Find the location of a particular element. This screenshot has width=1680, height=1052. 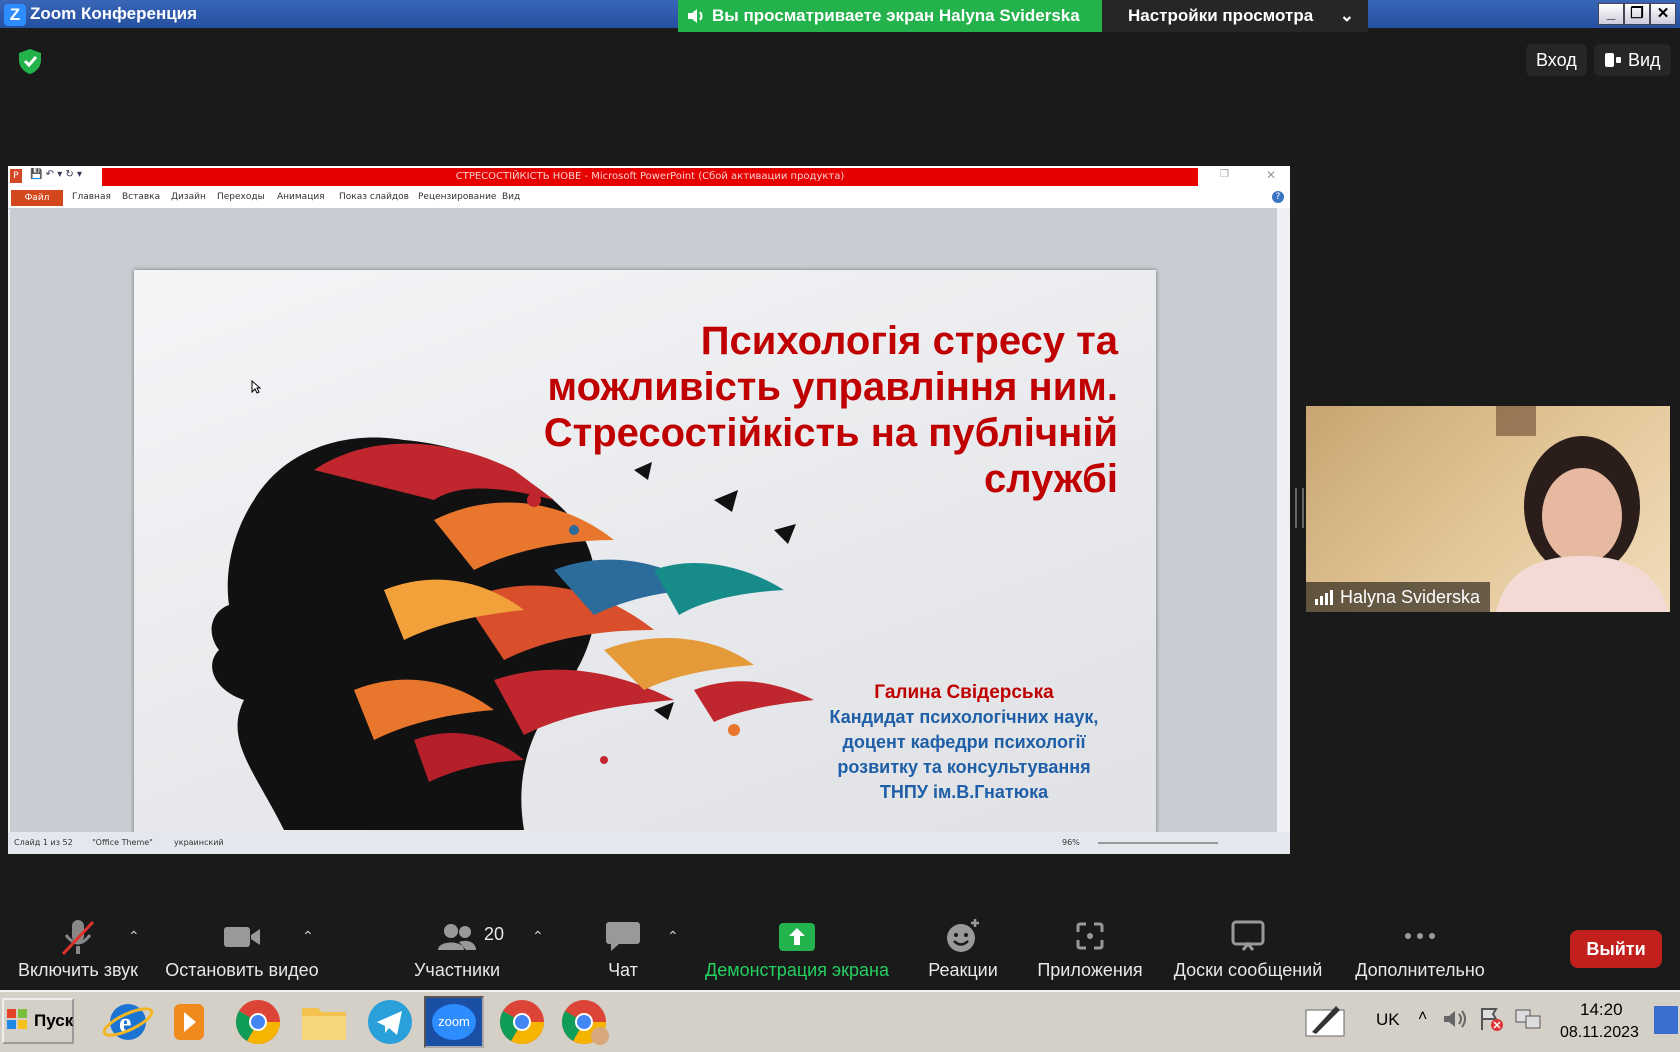

video-options-chevron-icon: ⌃ is located at coordinates (308, 936).